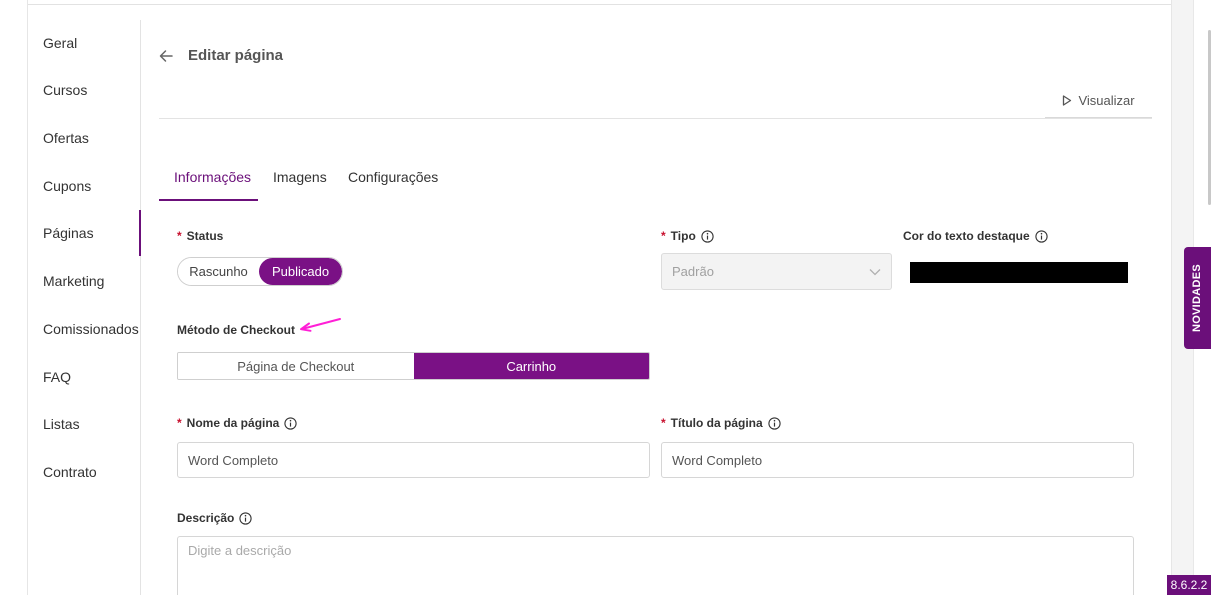  Describe the element at coordinates (219, 271) in the screenshot. I see `status-option-rascunho: Rascunho` at that location.